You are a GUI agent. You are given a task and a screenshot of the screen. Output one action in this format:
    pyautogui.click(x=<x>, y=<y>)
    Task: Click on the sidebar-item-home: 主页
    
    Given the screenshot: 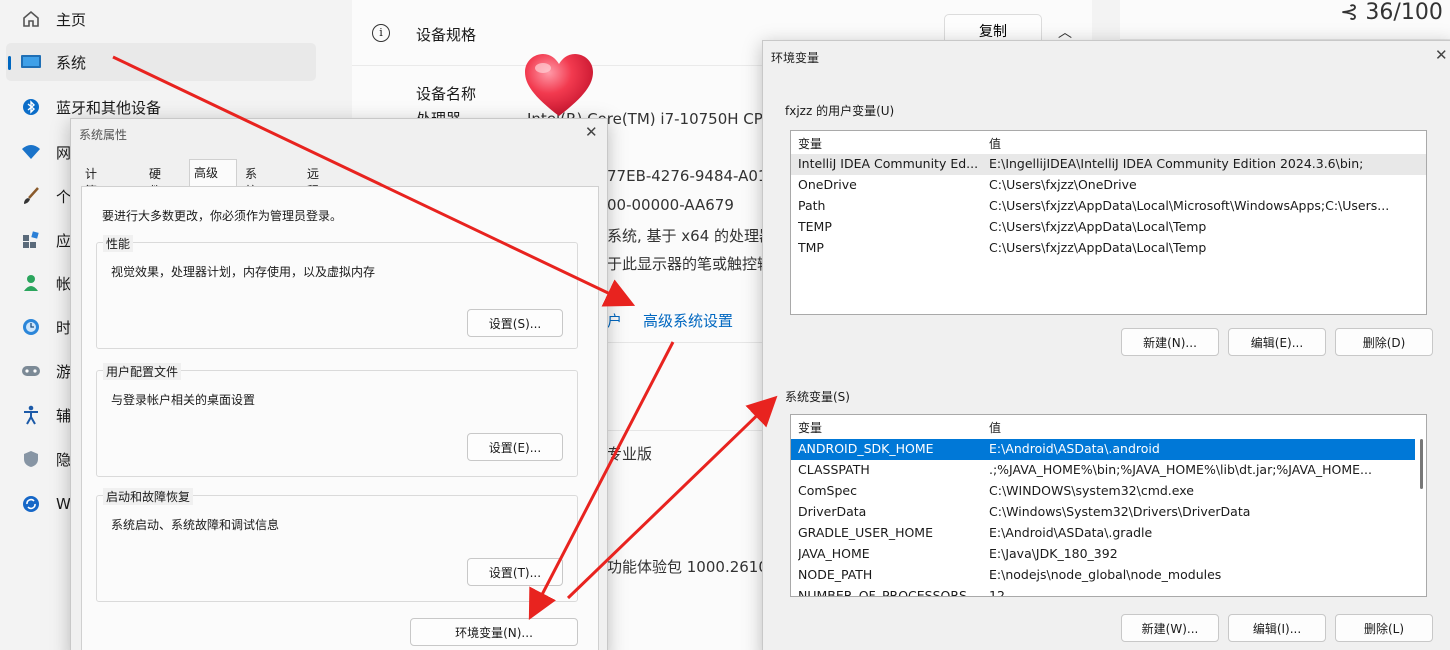 What is the action you would take?
    pyautogui.click(x=161, y=19)
    